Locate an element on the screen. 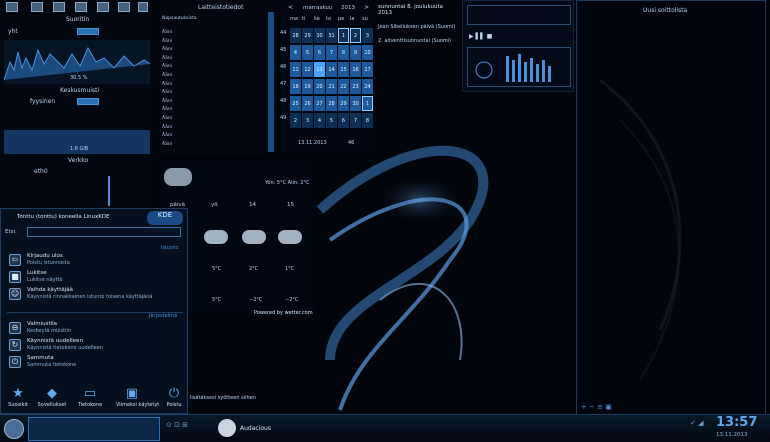 The image size is (770, 442). calendar-day: 21 is located at coordinates (331, 86).